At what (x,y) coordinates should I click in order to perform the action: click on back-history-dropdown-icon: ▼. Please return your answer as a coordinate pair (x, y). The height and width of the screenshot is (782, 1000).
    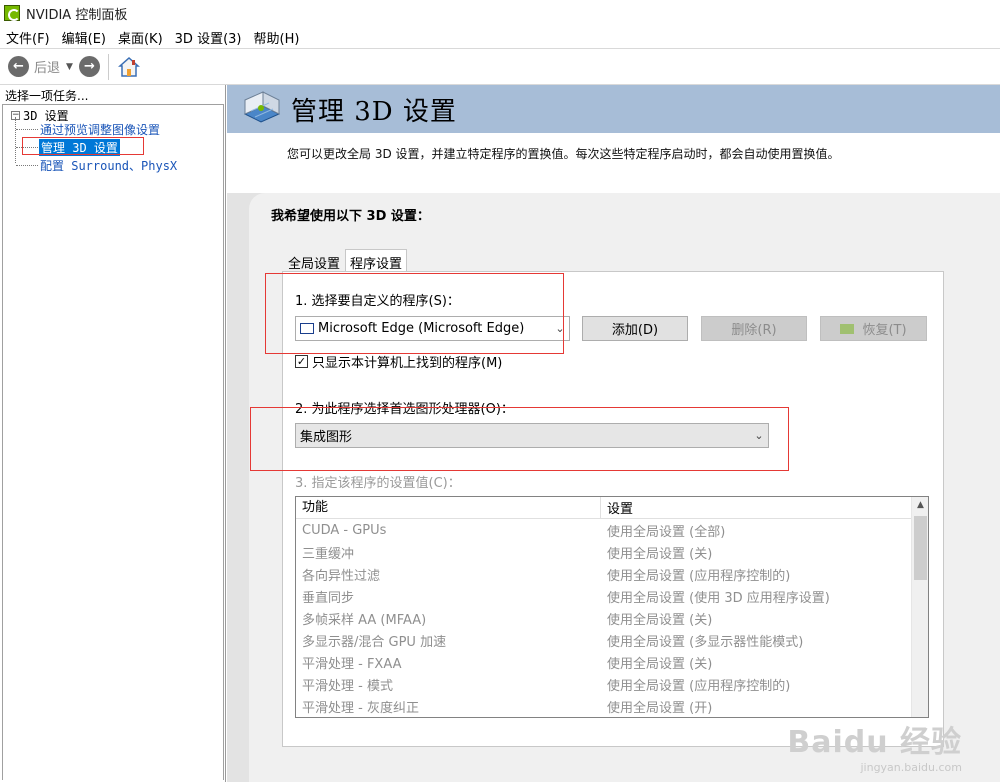
    Looking at the image, I should click on (69, 67).